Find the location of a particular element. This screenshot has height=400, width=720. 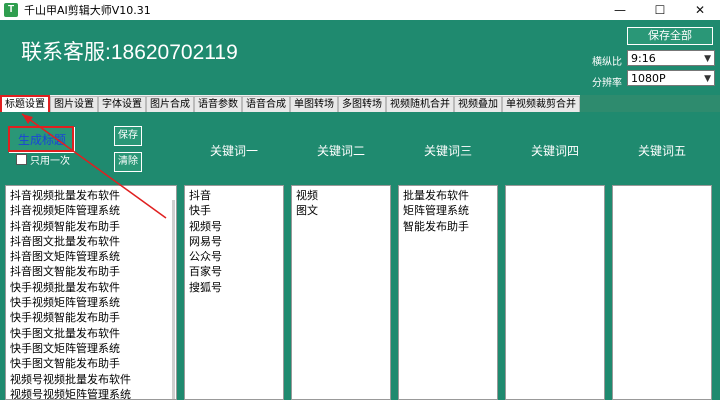

highlight-box is located at coordinates (41, 139).